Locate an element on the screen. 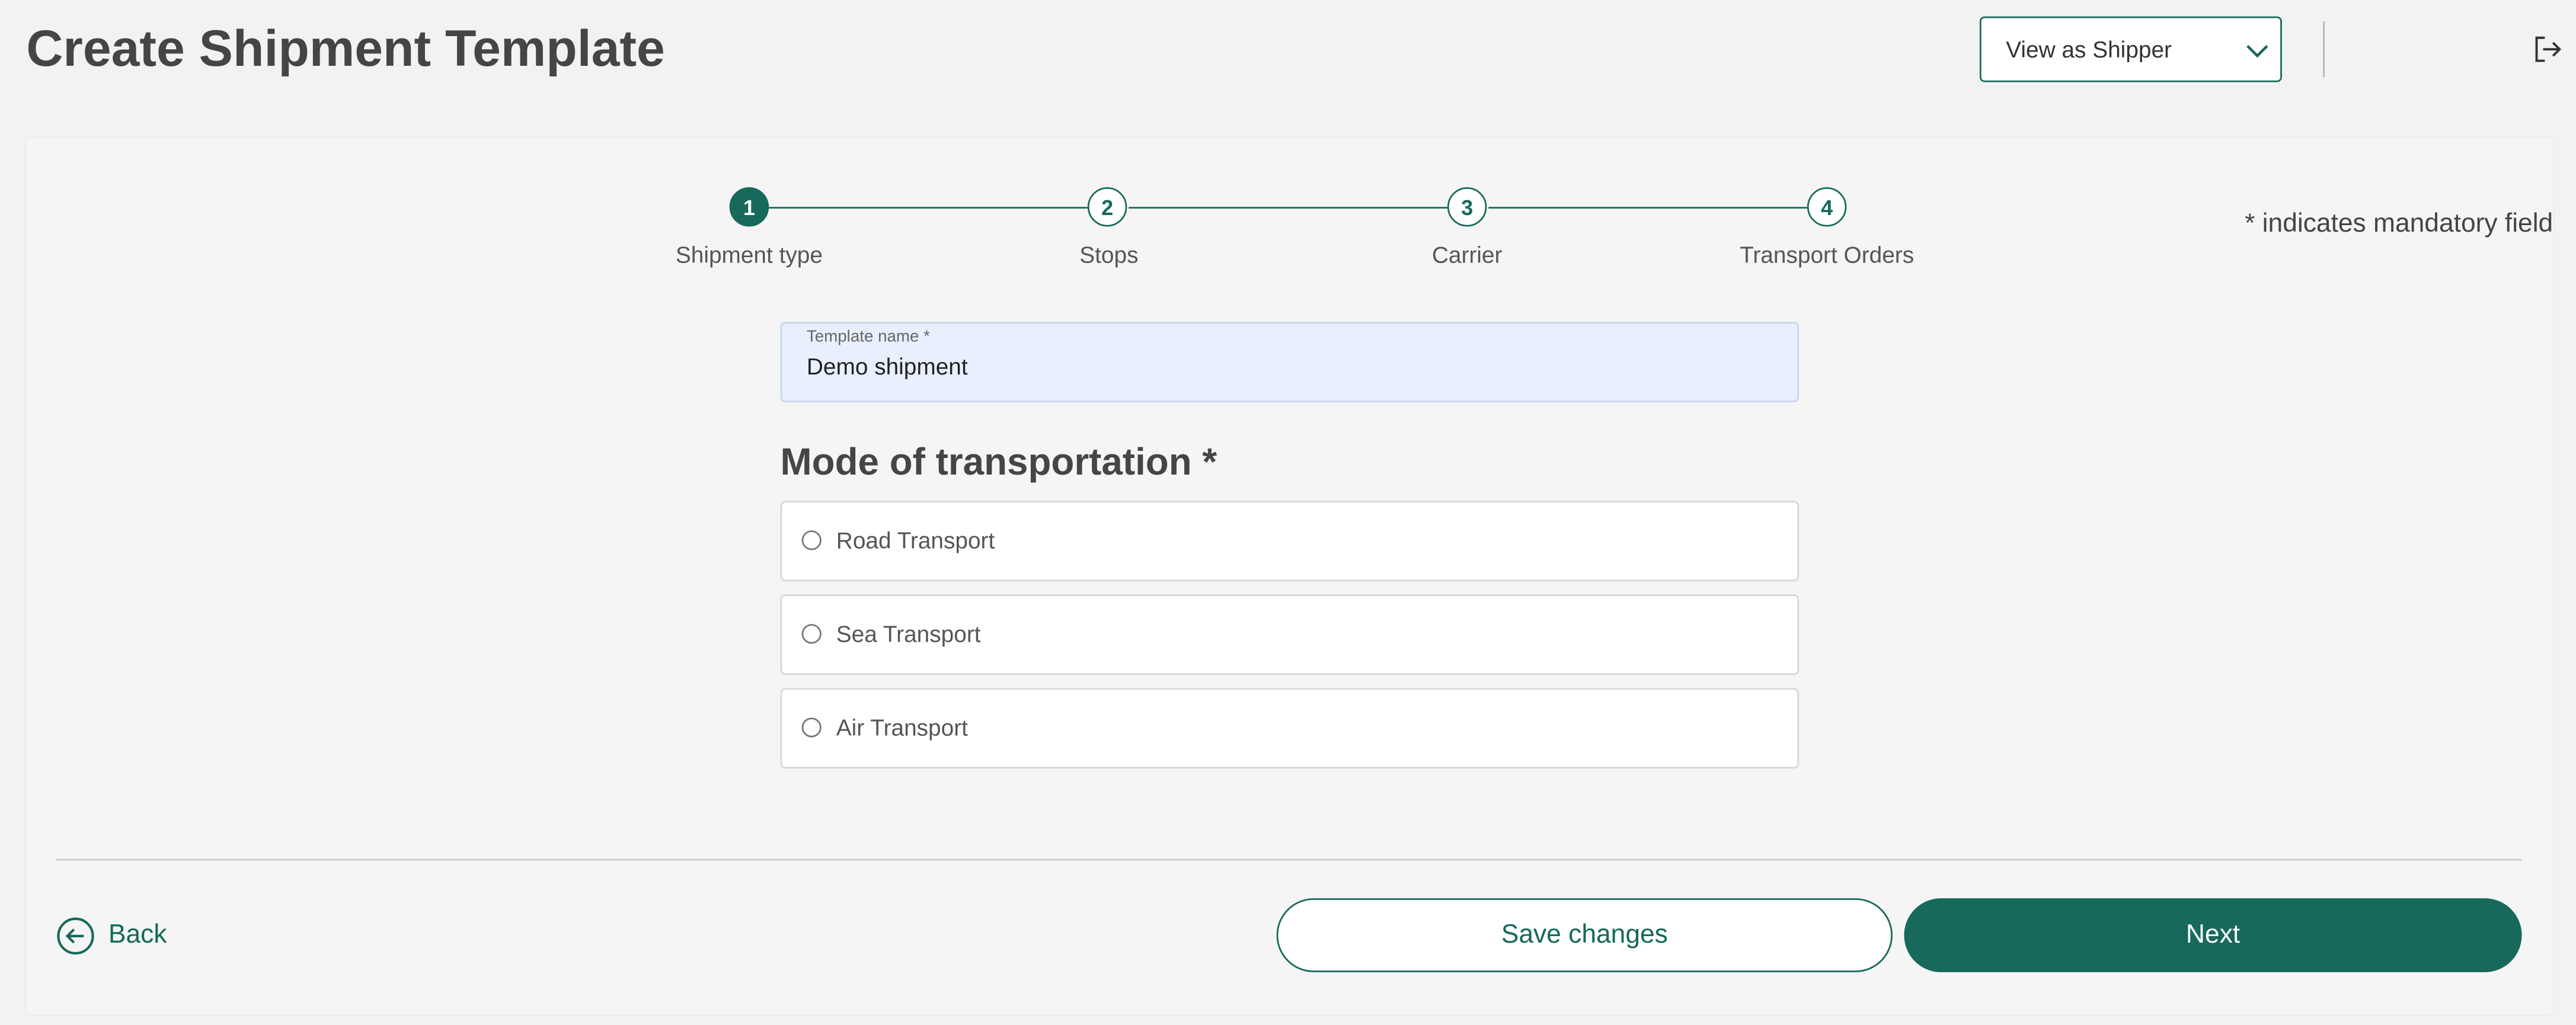 This screenshot has height=1025, width=2576. step-4-indicator: 4 is located at coordinates (1827, 207).